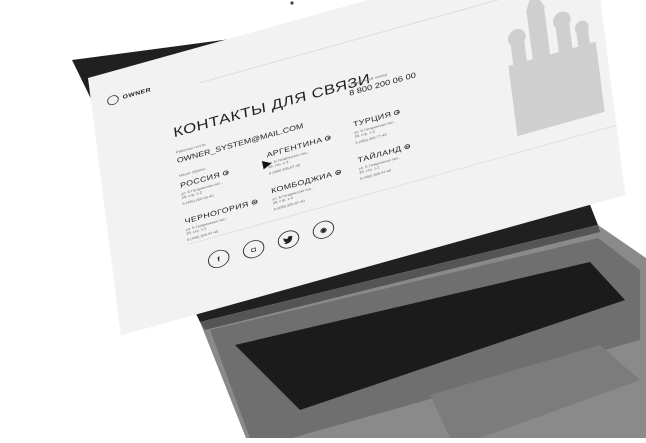  What do you see at coordinates (218, 259) in the screenshot?
I see `facebook-icon: f` at bounding box center [218, 259].